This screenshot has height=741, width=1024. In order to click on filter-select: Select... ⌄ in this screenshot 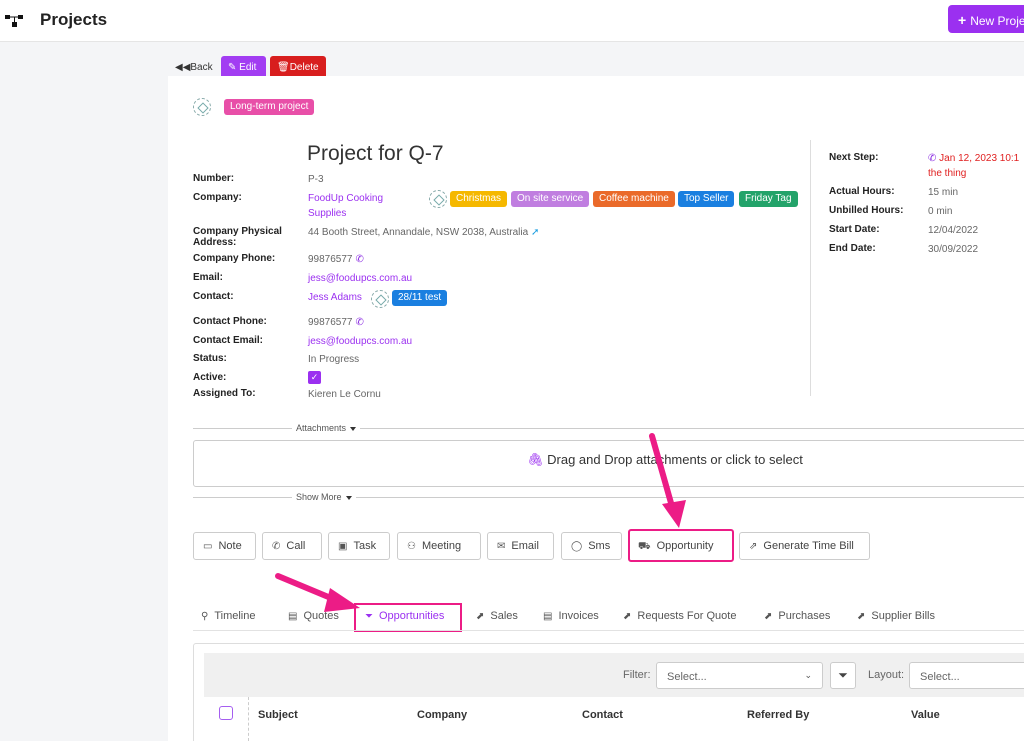, I will do `click(739, 675)`.